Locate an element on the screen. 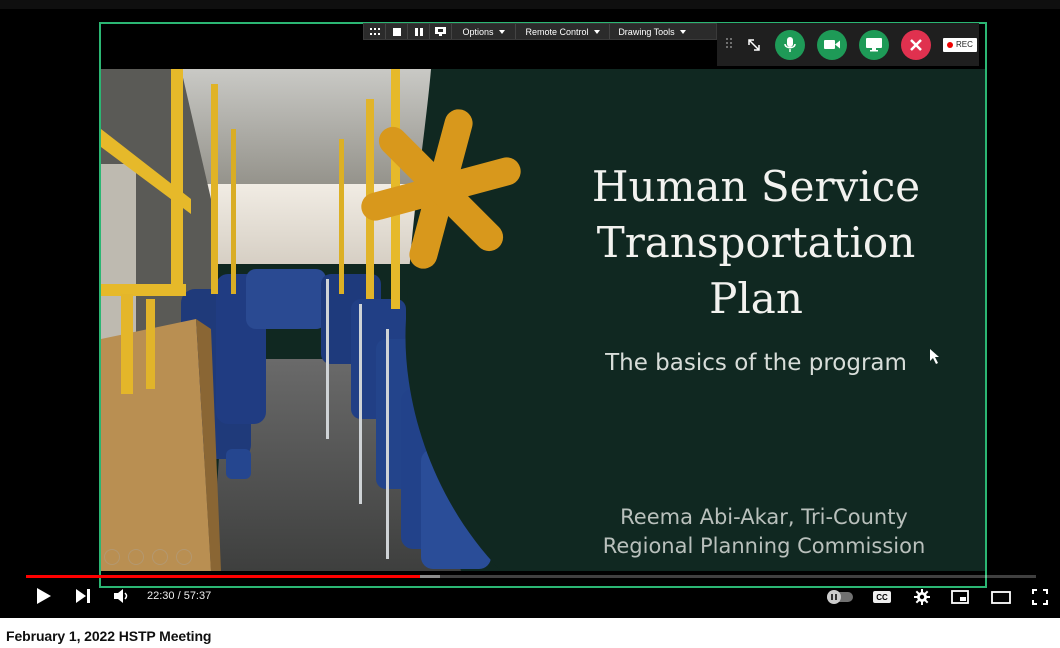 The image size is (1060, 648). stop-icon is located at coordinates (396, 31).